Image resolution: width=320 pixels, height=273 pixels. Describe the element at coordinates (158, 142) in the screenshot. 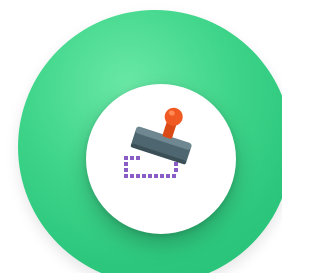

I see `stamp-icon` at that location.